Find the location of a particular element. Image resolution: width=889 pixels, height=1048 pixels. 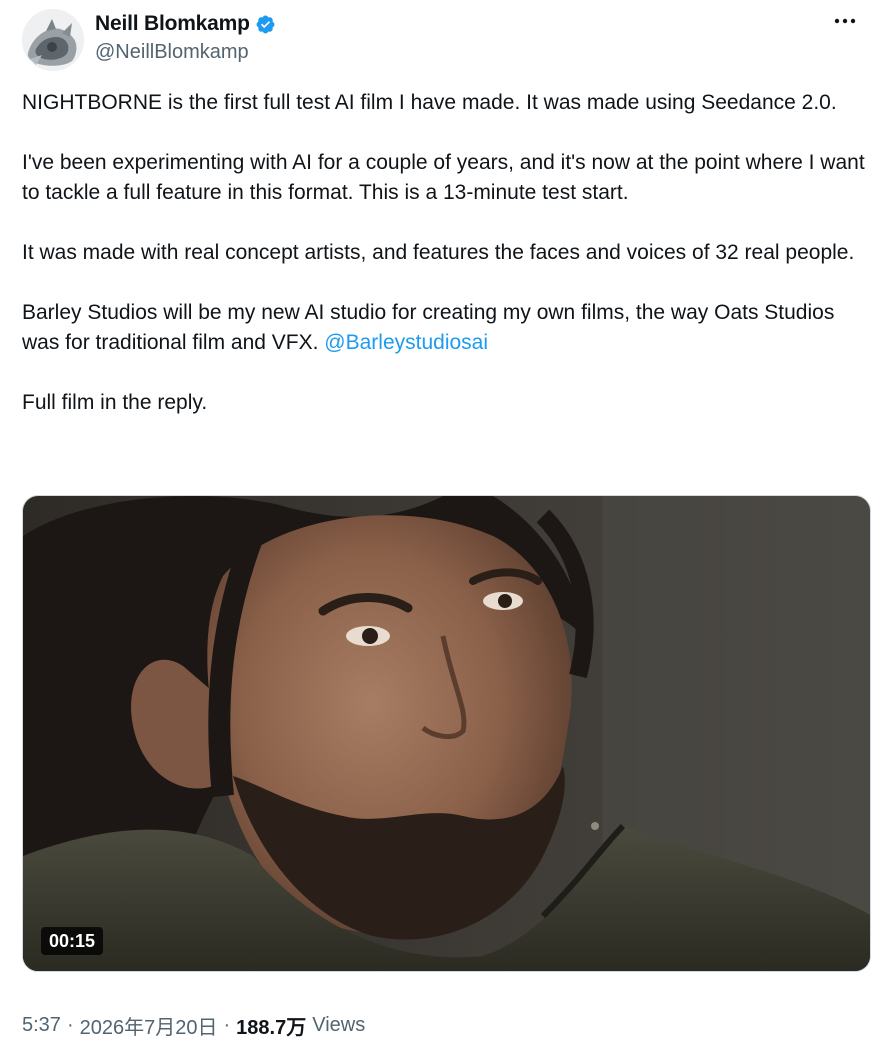

display-name: Neill Blomkamp is located at coordinates (172, 23).